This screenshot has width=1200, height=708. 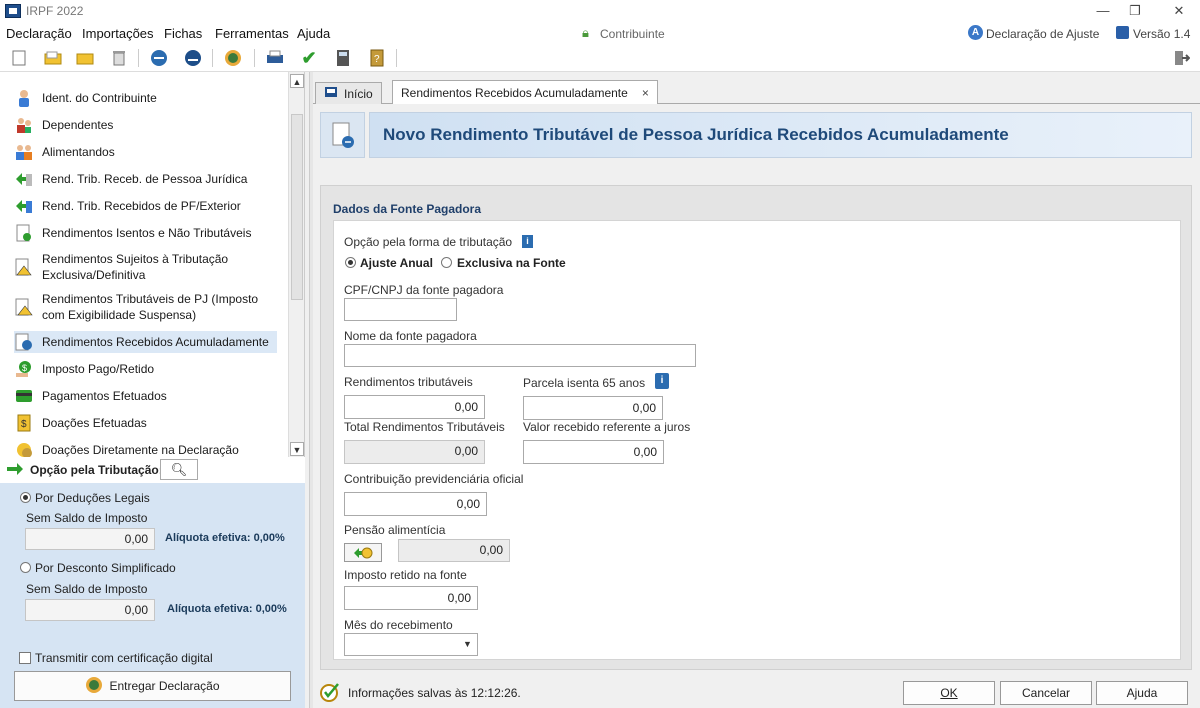 I want to click on exit-icon, so click(x=1181, y=58).